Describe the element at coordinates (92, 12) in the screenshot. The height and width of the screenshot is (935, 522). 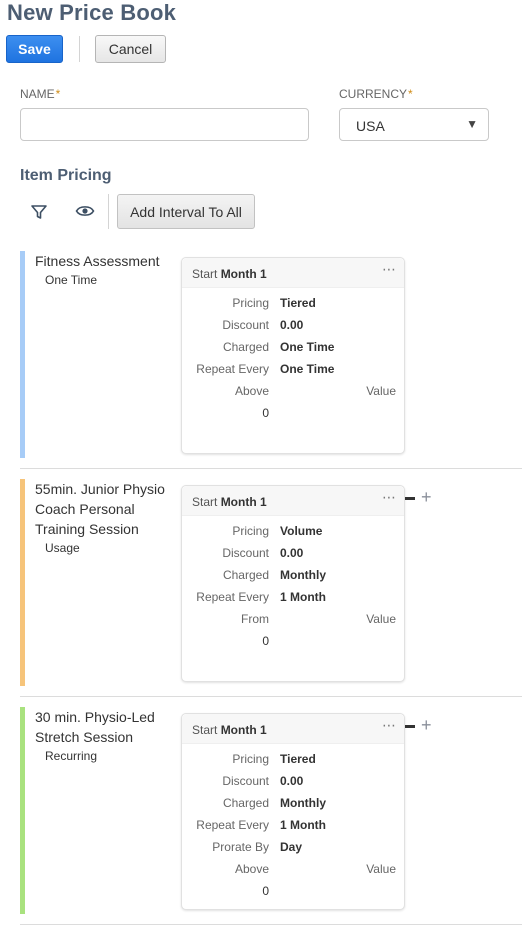
I see `page-title: New Price Book` at that location.